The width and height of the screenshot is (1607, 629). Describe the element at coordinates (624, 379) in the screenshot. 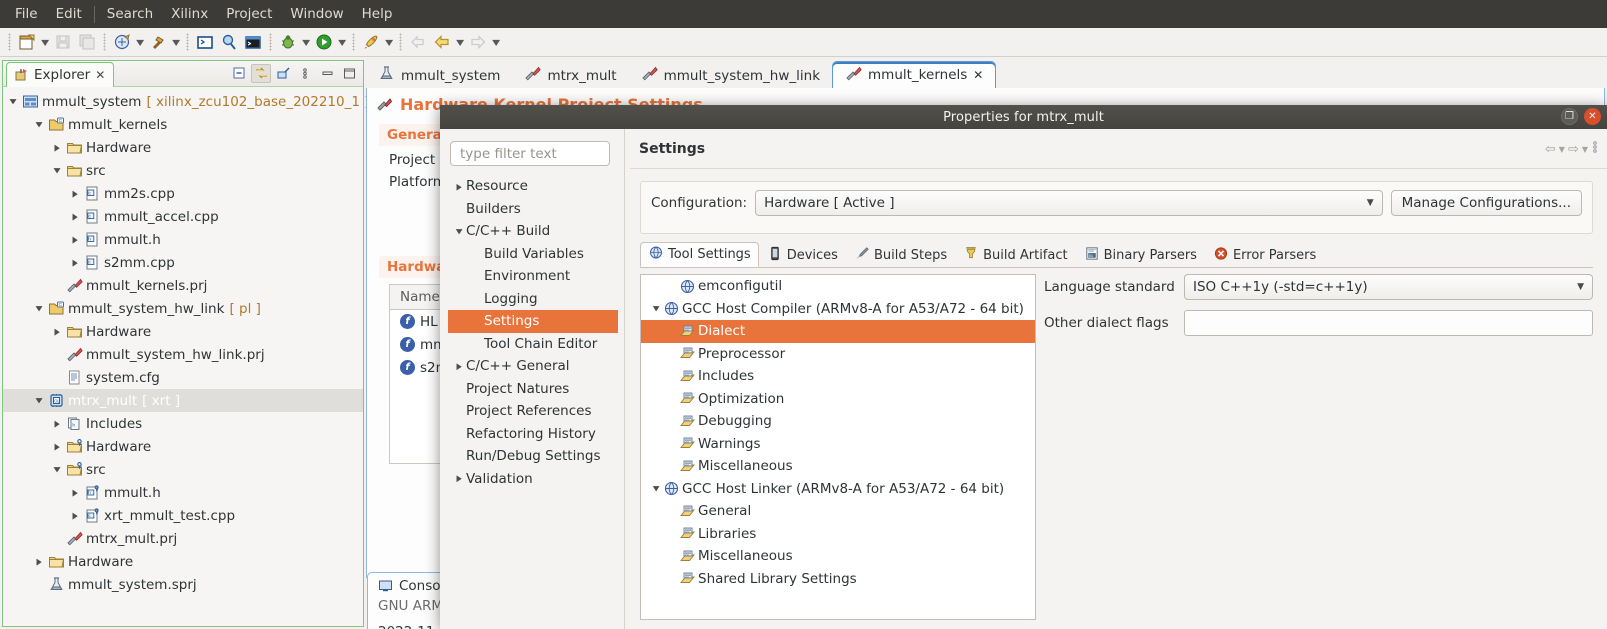

I see `dialog-sash` at that location.